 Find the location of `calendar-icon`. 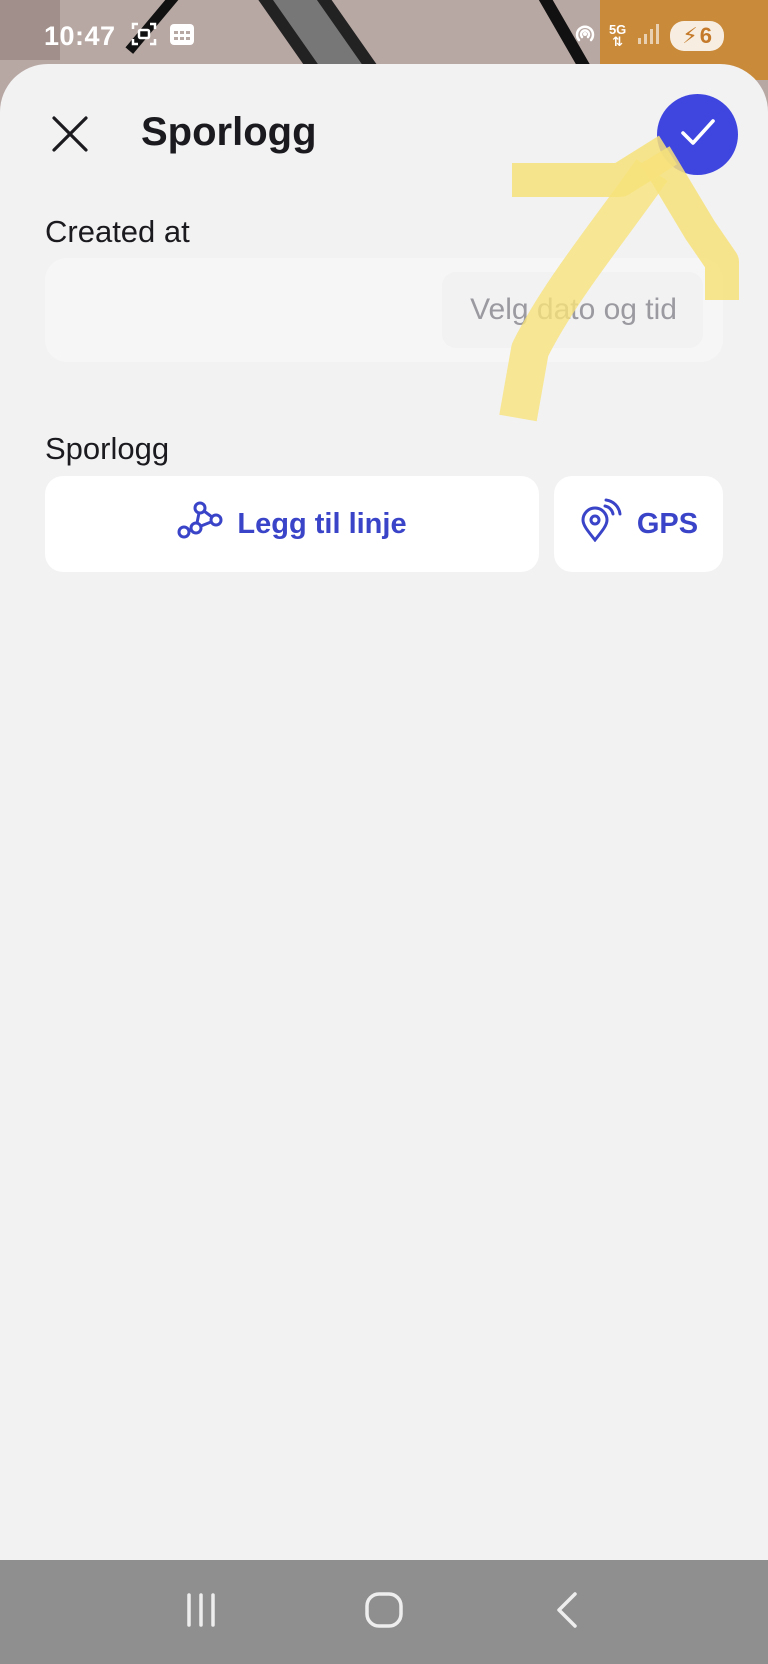

calendar-icon is located at coordinates (182, 36).